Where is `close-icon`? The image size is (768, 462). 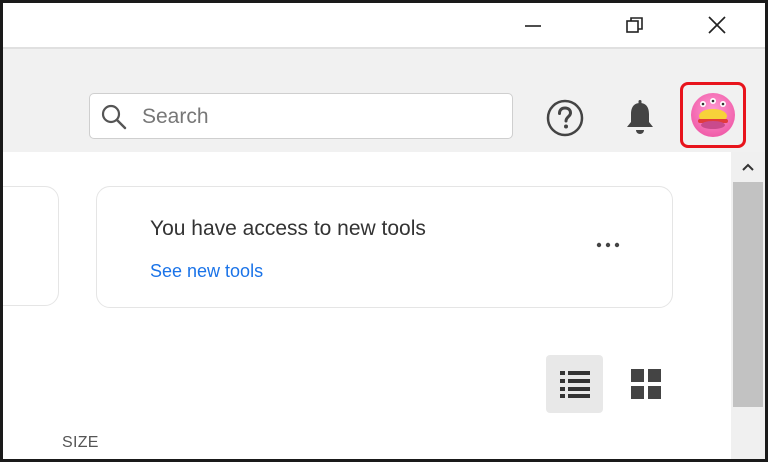
close-icon is located at coordinates (717, 25).